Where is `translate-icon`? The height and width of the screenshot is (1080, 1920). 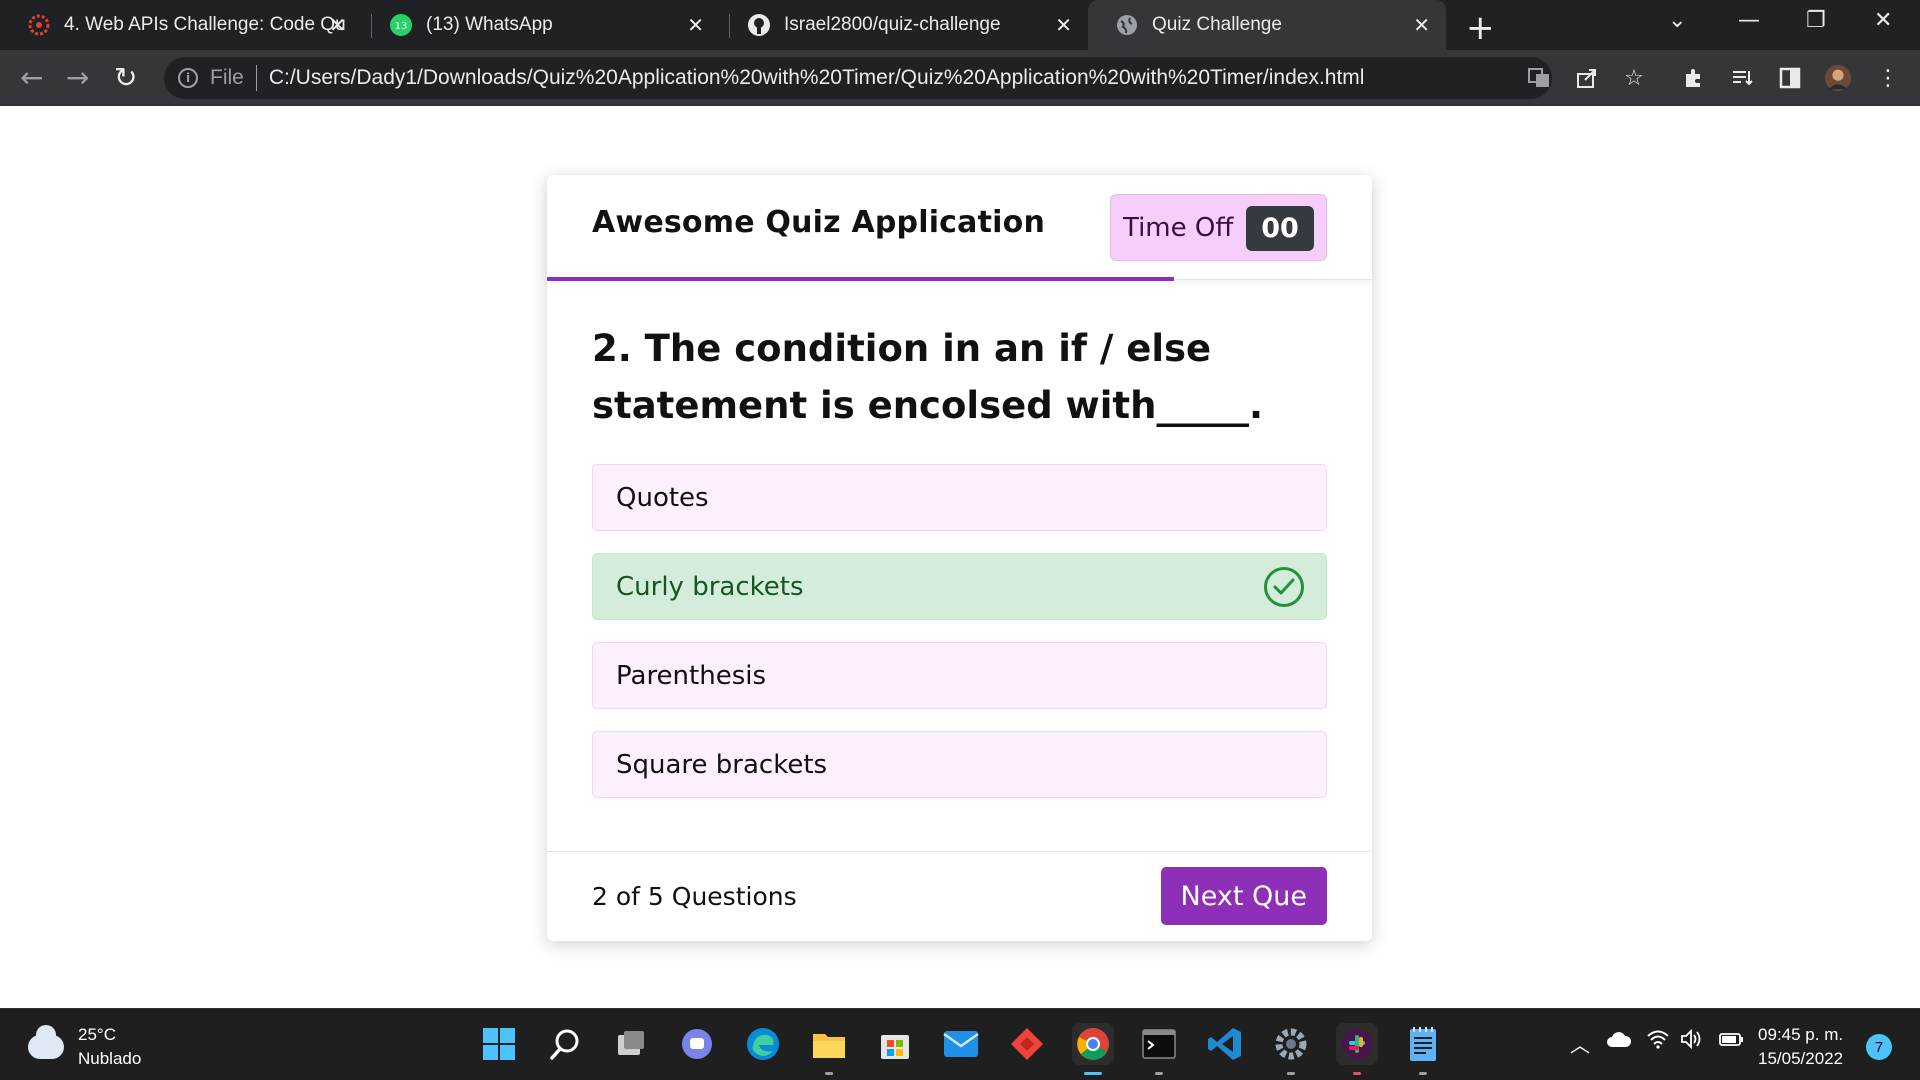 translate-icon is located at coordinates (1539, 78).